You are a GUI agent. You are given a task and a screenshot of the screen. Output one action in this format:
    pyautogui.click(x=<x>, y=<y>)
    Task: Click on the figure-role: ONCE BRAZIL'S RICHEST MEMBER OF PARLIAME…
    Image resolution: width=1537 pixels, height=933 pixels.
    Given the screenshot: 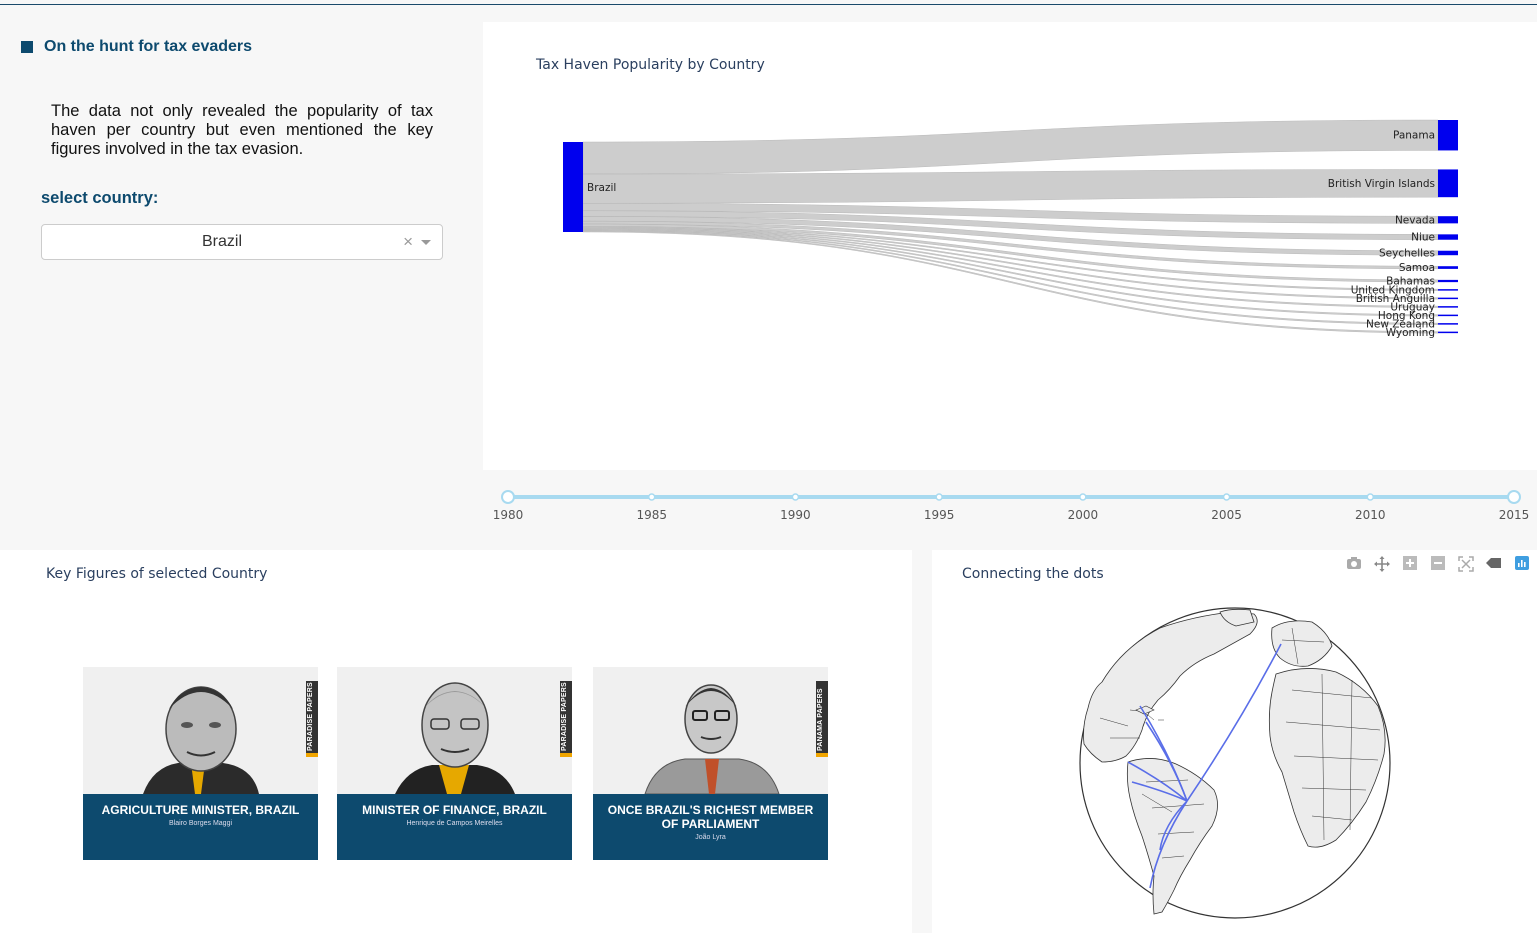 What is the action you would take?
    pyautogui.click(x=710, y=817)
    